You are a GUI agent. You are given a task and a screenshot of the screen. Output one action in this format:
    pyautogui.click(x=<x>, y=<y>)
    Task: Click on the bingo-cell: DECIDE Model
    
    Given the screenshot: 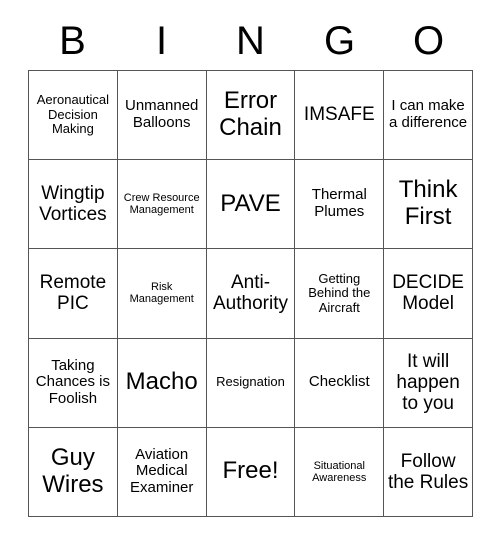 What is the action you would take?
    pyautogui.click(x=428, y=294)
    